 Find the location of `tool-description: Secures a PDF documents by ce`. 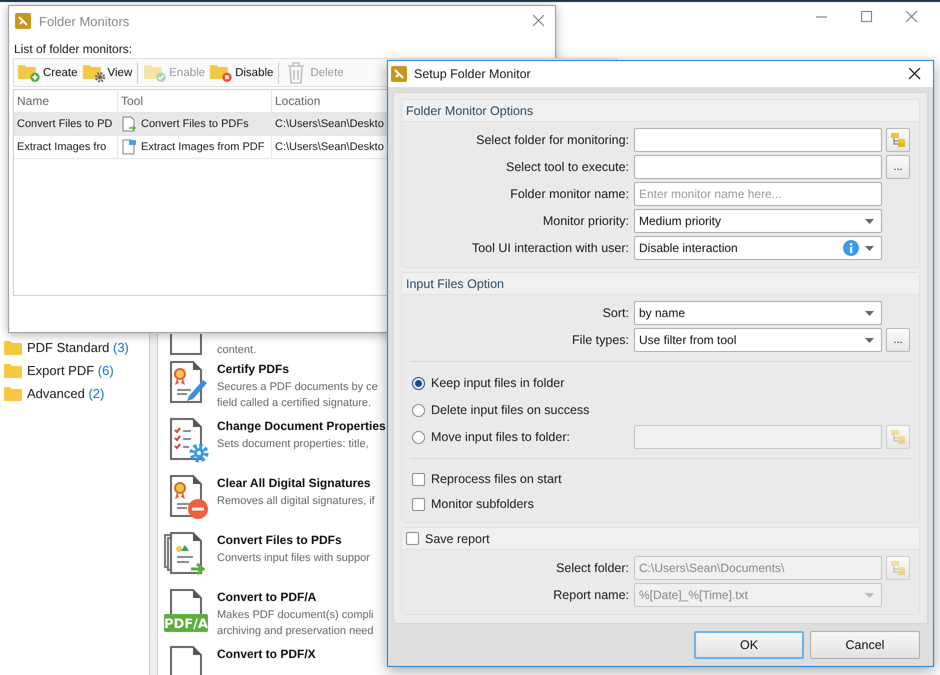

tool-description: Secures a PDF documents by ce is located at coordinates (297, 387).